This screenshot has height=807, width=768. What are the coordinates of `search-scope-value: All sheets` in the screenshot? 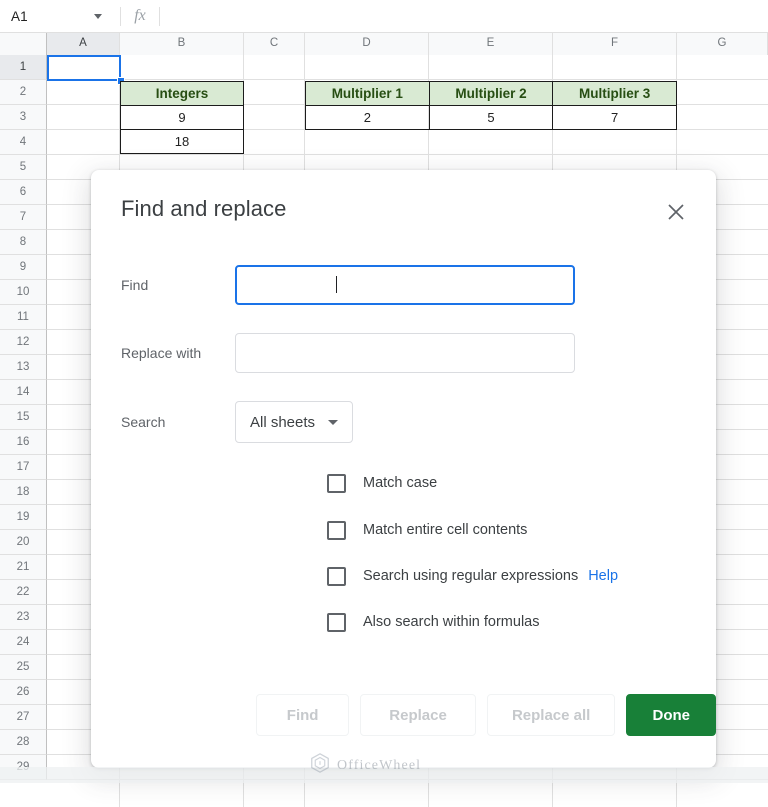 It's located at (283, 422).